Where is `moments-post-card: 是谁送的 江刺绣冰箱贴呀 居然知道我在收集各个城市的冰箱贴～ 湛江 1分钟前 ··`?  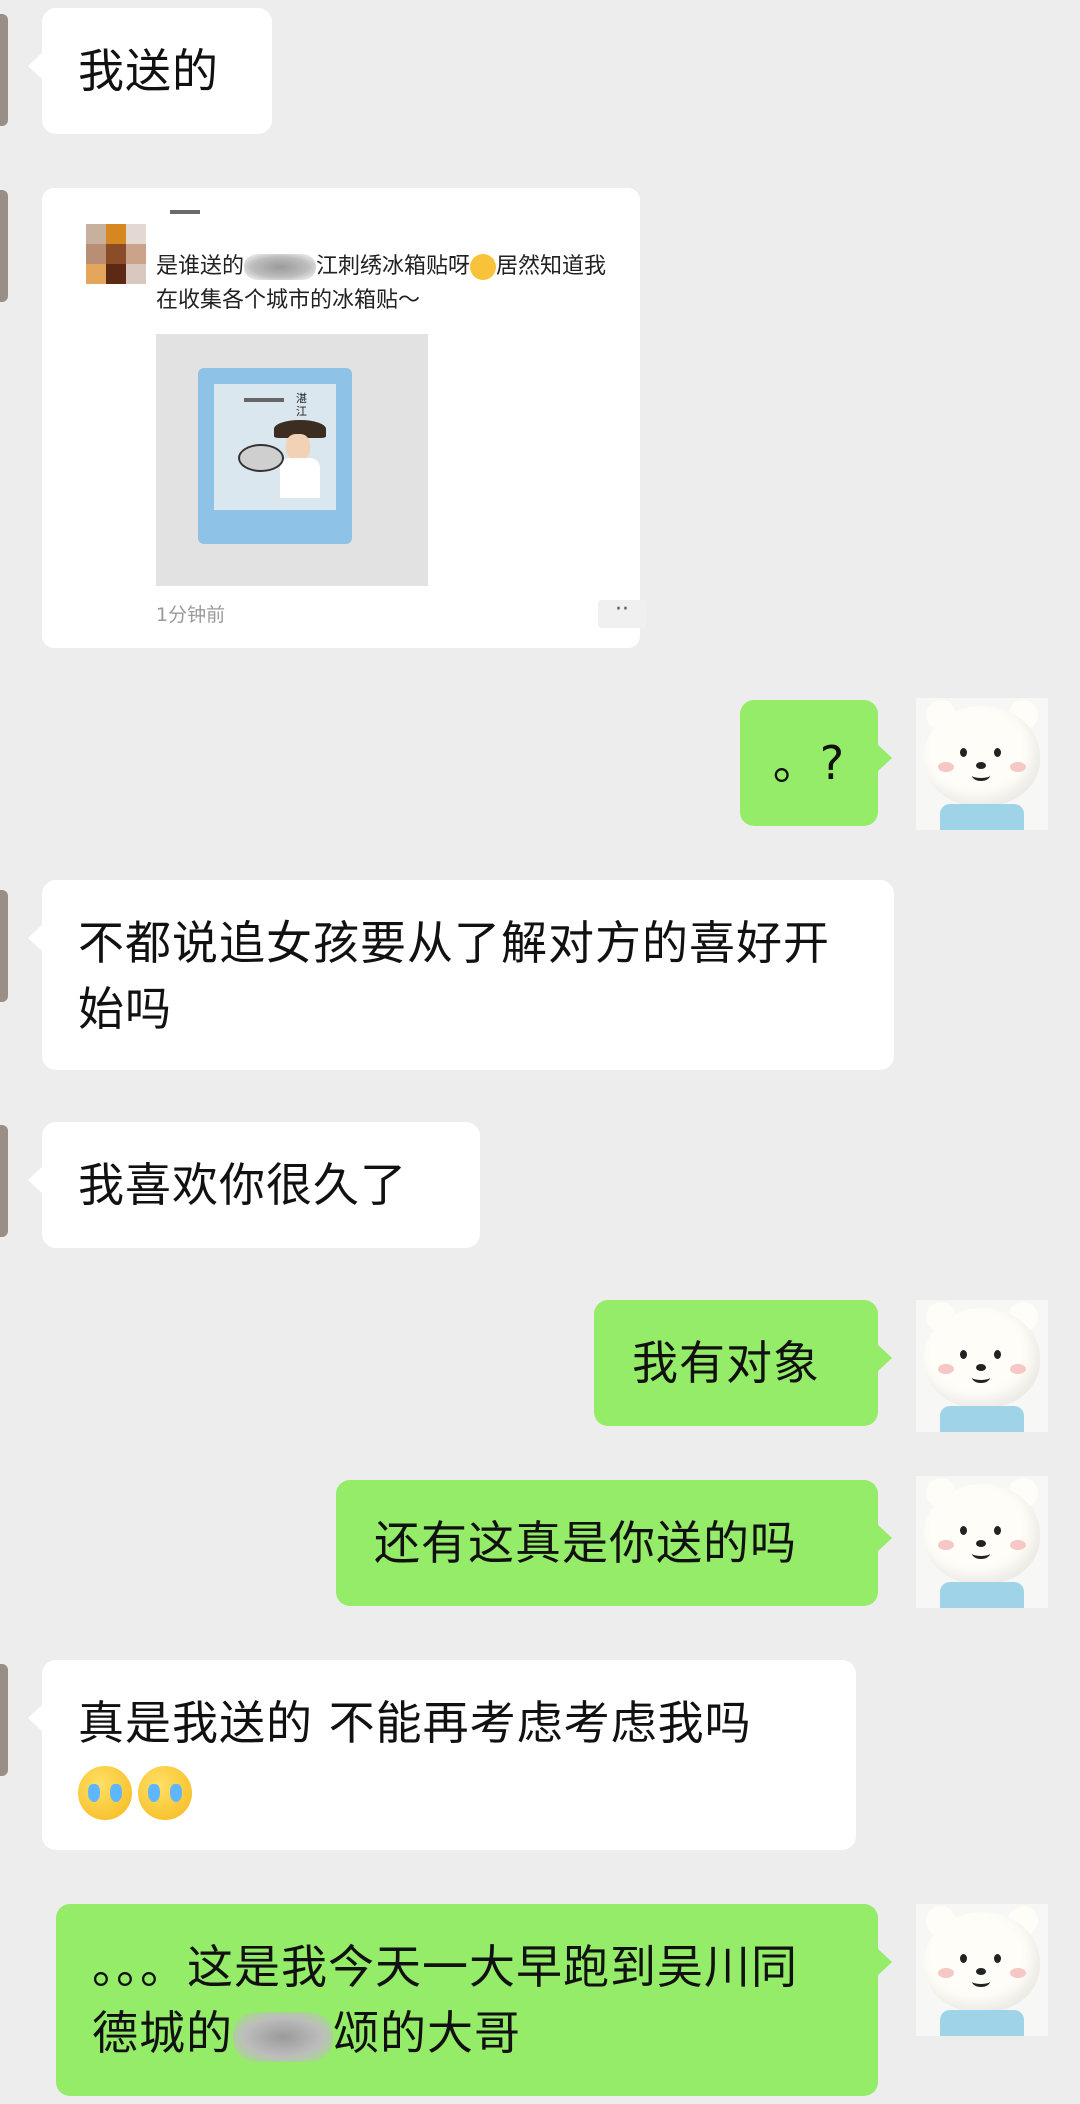 moments-post-card: 是谁送的 江刺绣冰箱贴呀 居然知道我在收集各个城市的冰箱贴～ 湛江 1分钟前 ·· is located at coordinates (344, 418).